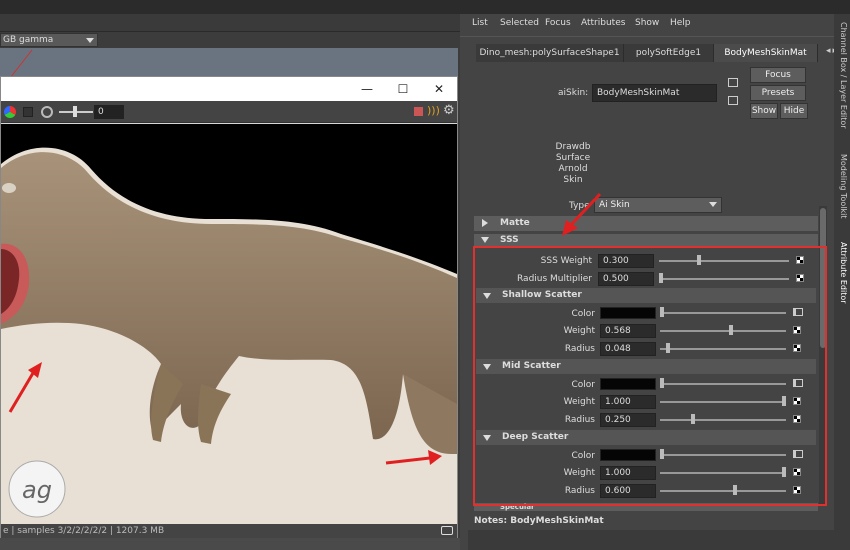 The height and width of the screenshot is (550, 850). What do you see at coordinates (485, 240) in the screenshot?
I see `collapse-arrow-icon` at bounding box center [485, 240].